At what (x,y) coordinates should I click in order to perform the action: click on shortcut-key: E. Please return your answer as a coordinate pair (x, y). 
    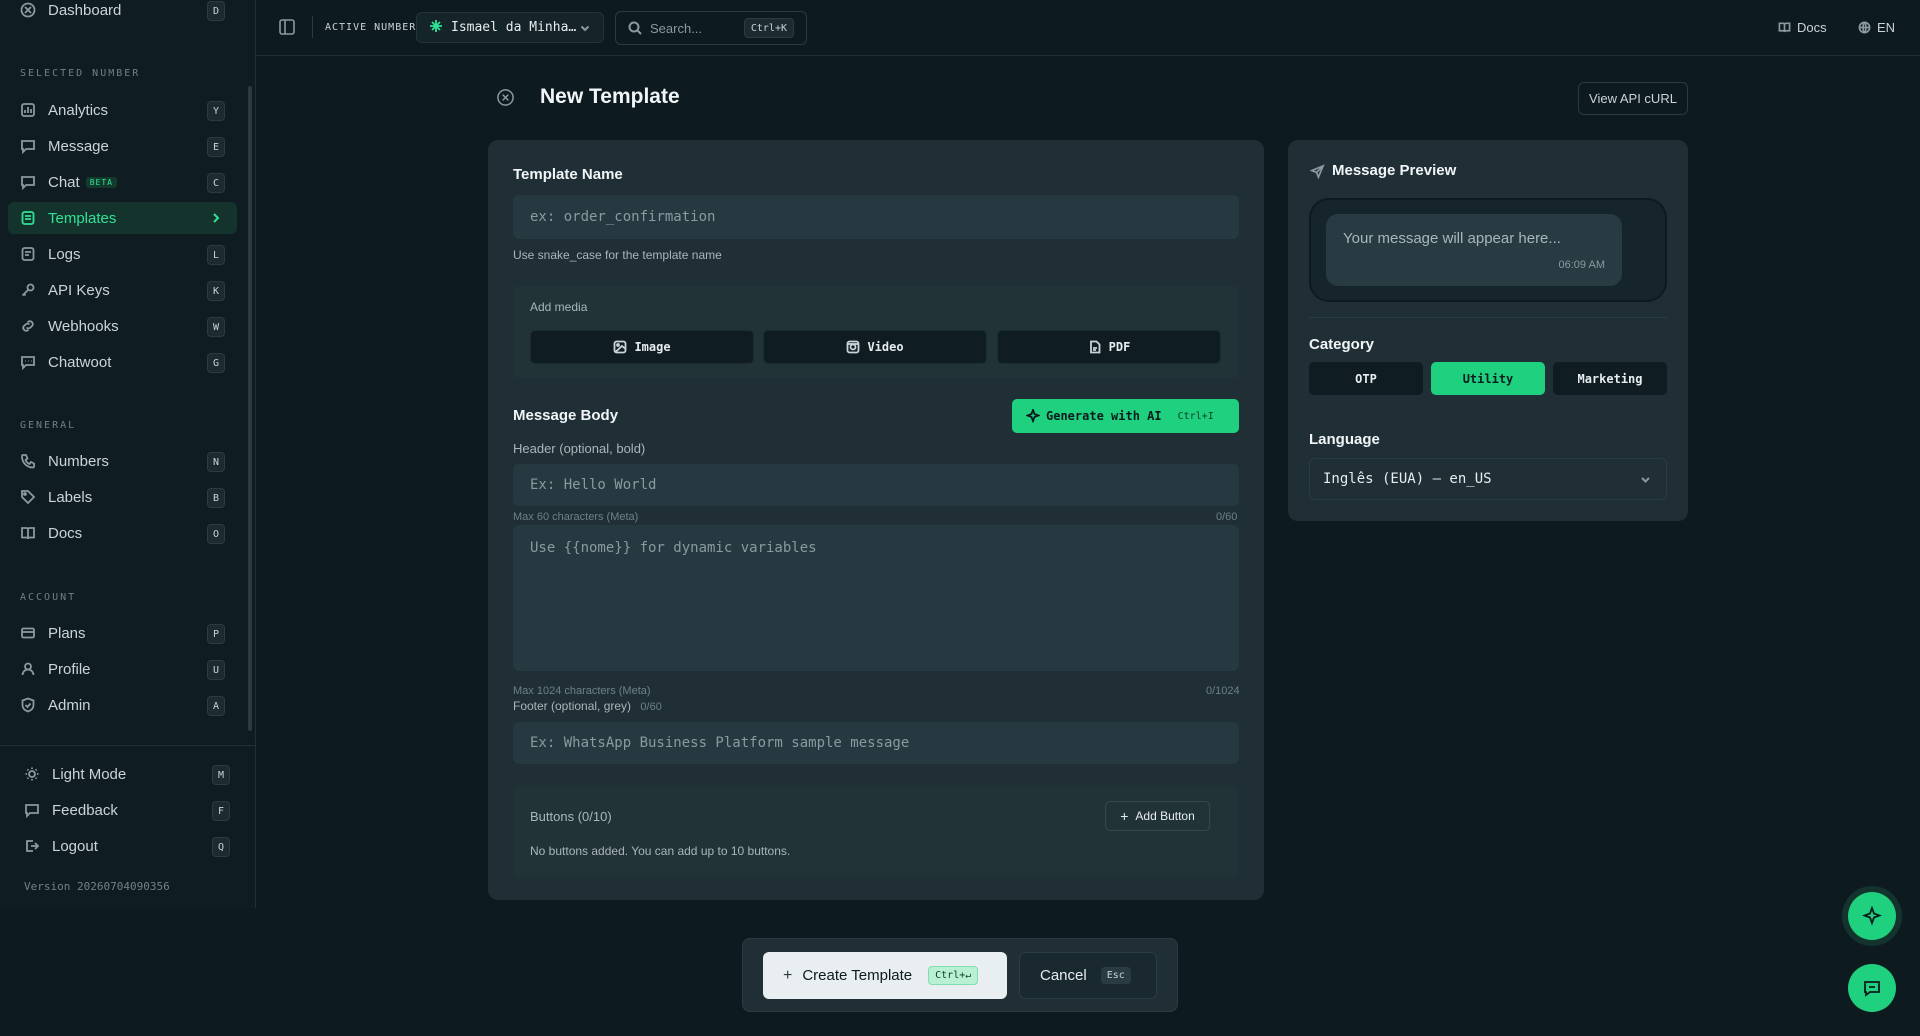
    Looking at the image, I should click on (216, 147).